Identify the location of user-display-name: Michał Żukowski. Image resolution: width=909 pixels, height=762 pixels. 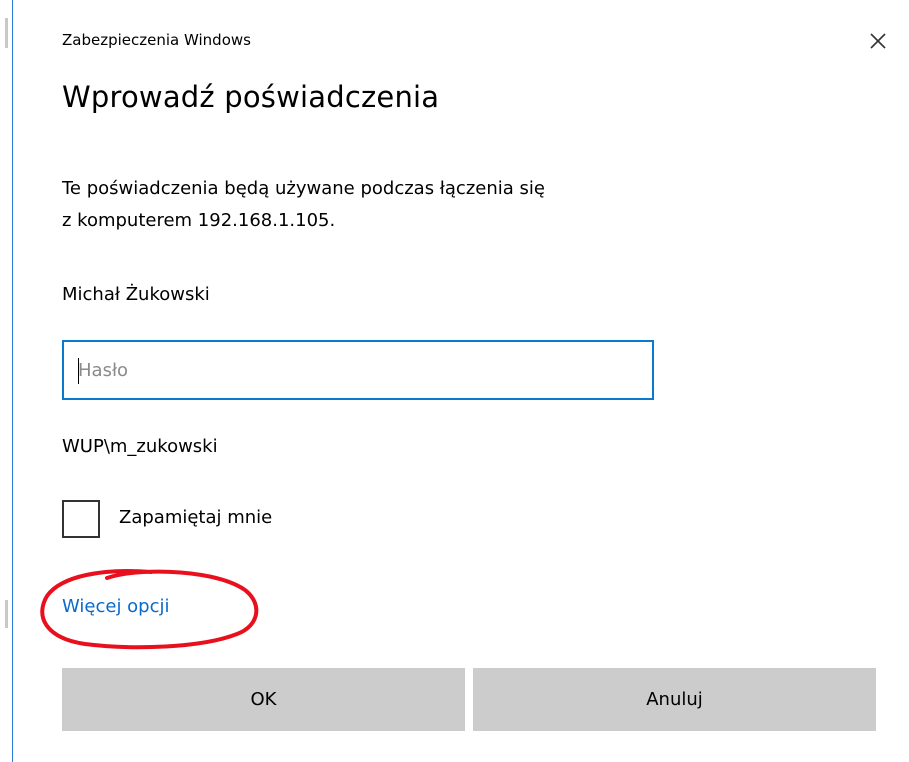
(136, 294).